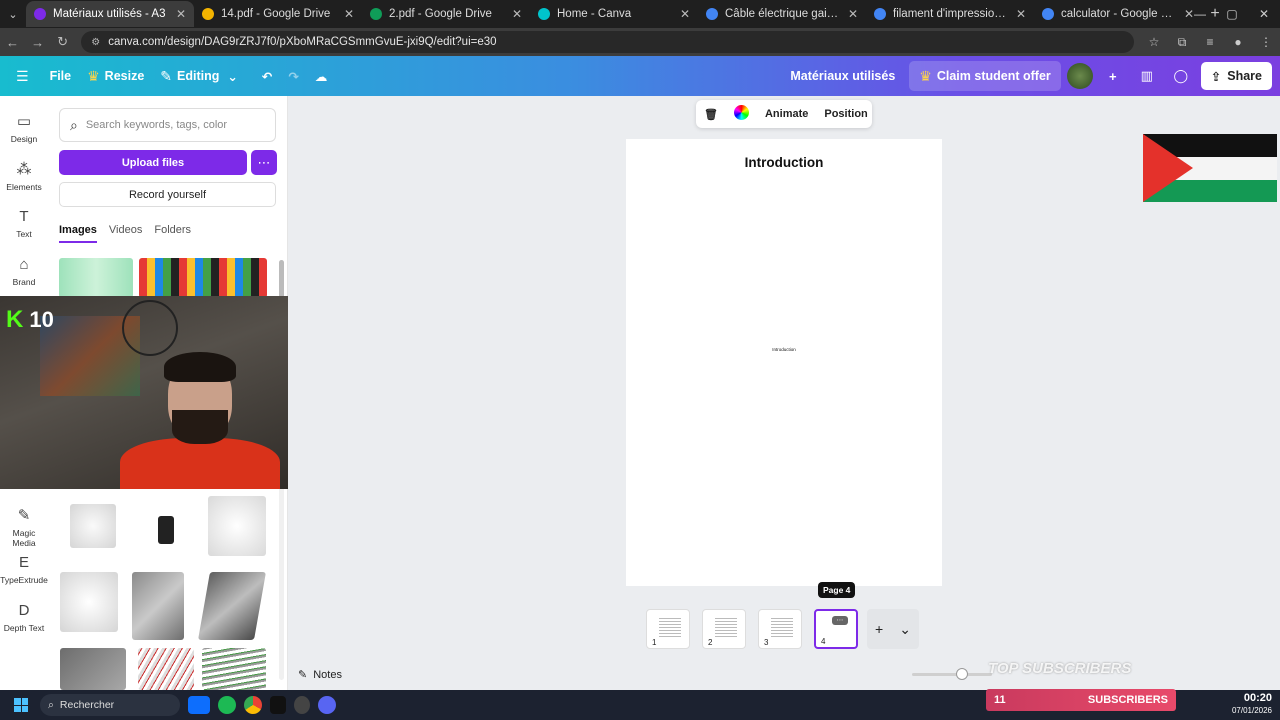  What do you see at coordinates (96, 278) in the screenshot?
I see `image-thumb-pipes` at bounding box center [96, 278].